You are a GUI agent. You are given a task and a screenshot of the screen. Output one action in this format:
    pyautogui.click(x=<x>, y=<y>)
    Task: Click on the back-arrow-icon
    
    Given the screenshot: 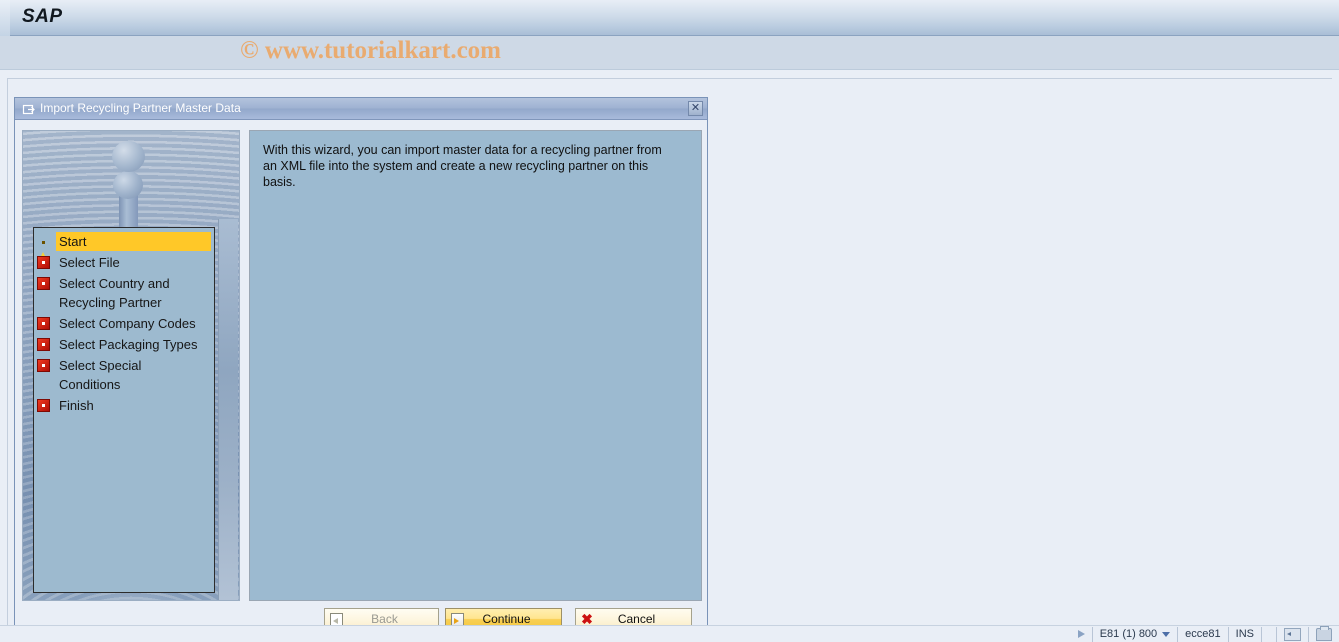 What is the action you would take?
    pyautogui.click(x=336, y=619)
    